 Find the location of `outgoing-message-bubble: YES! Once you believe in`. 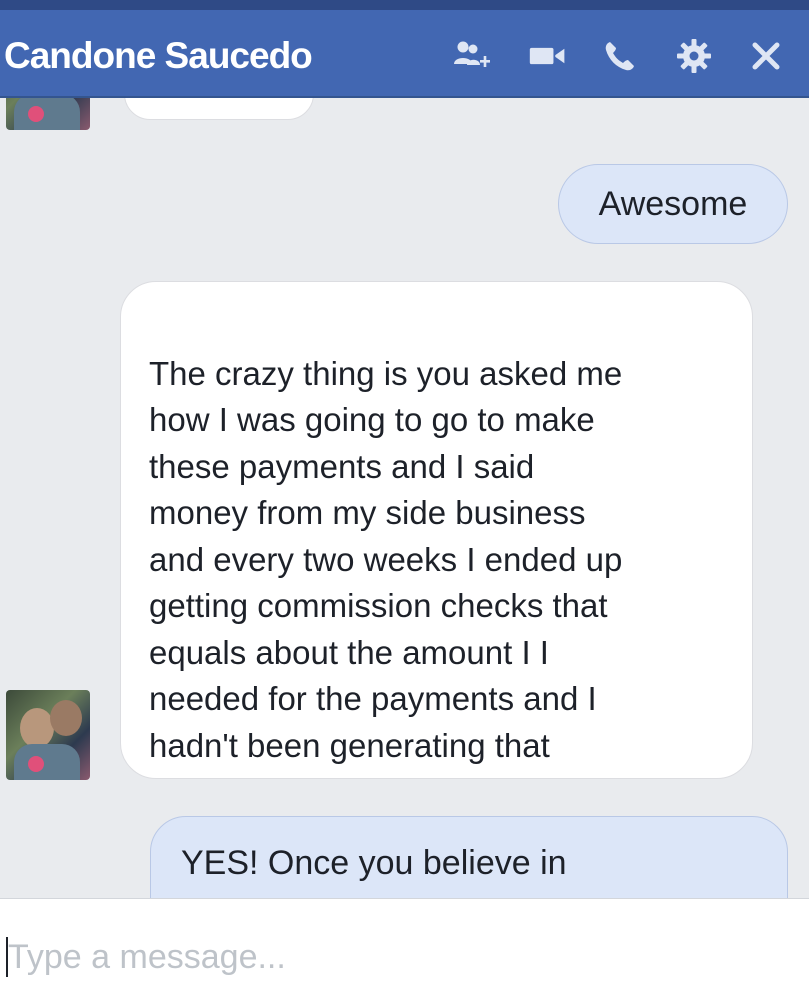

outgoing-message-bubble: YES! Once you believe in is located at coordinates (469, 857).